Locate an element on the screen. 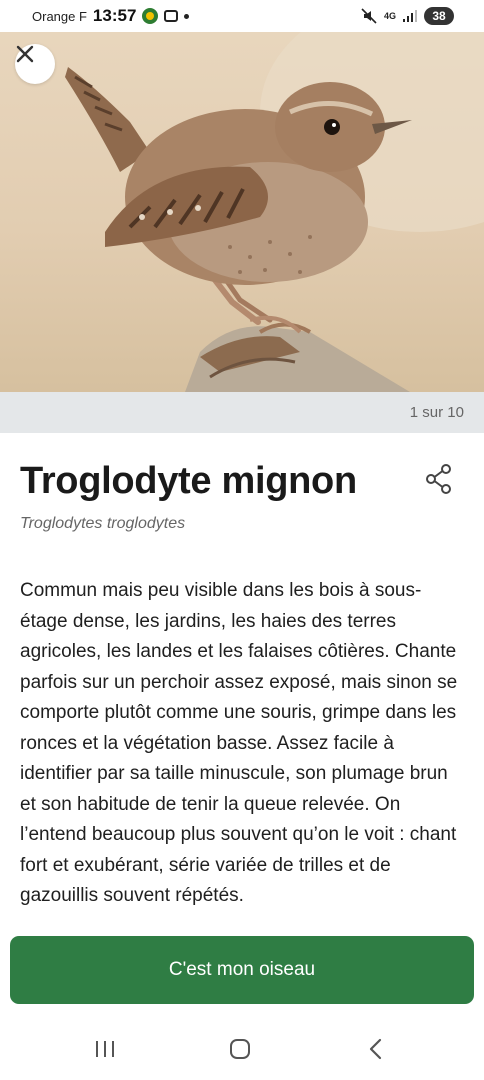 Image resolution: width=484 pixels, height=1080 pixels. home-button is located at coordinates (240, 1049).